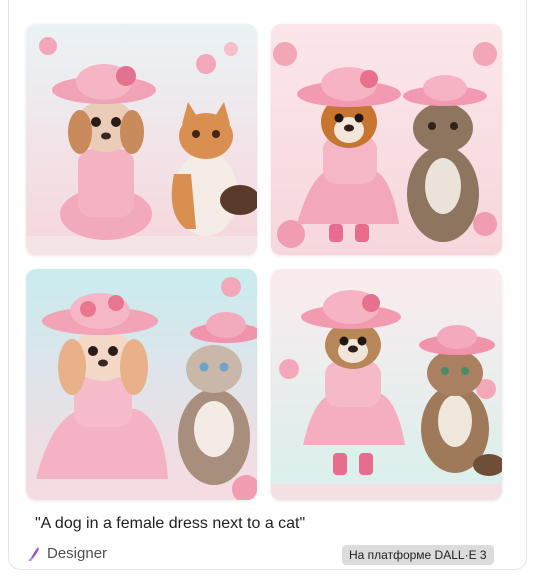 Image resolution: width=550 pixels, height=582 pixels. Describe the element at coordinates (77, 553) in the screenshot. I see `designer-label: Designer` at that location.